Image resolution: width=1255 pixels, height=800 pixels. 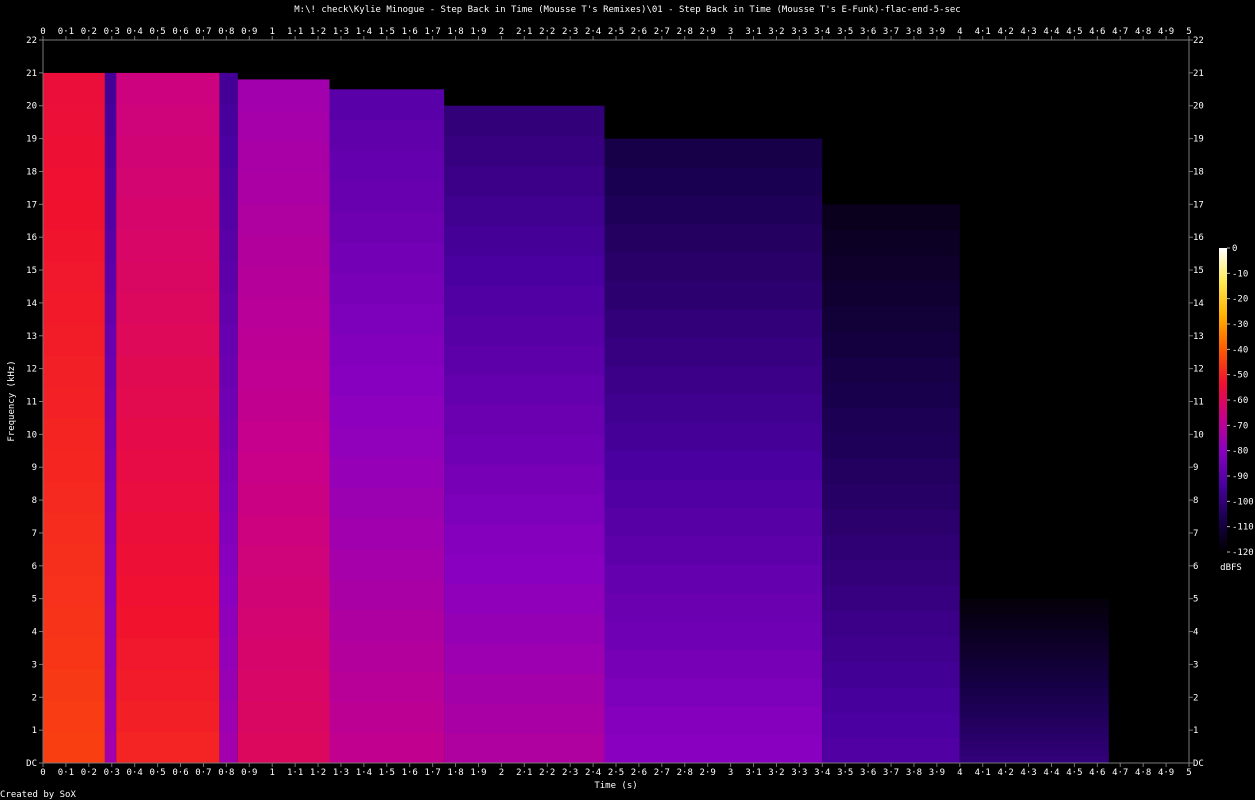 What do you see at coordinates (708, 773) in the screenshot?
I see `x-tick-label: 2·9` at bounding box center [708, 773].